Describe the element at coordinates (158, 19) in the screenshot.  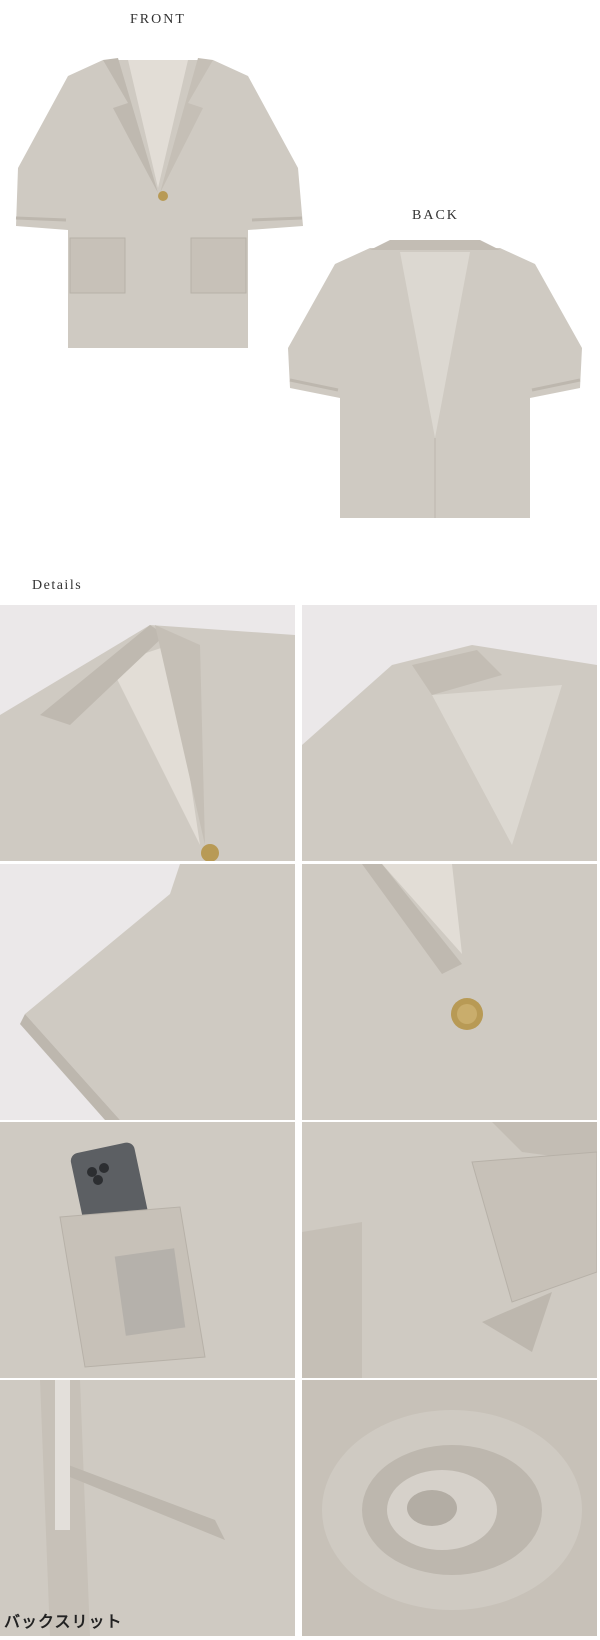
I see `front-label: FRONT` at that location.